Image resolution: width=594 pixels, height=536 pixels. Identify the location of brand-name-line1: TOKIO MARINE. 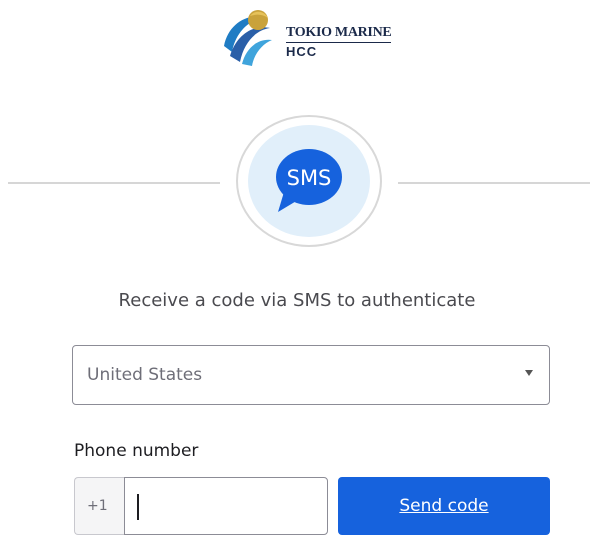
(339, 34).